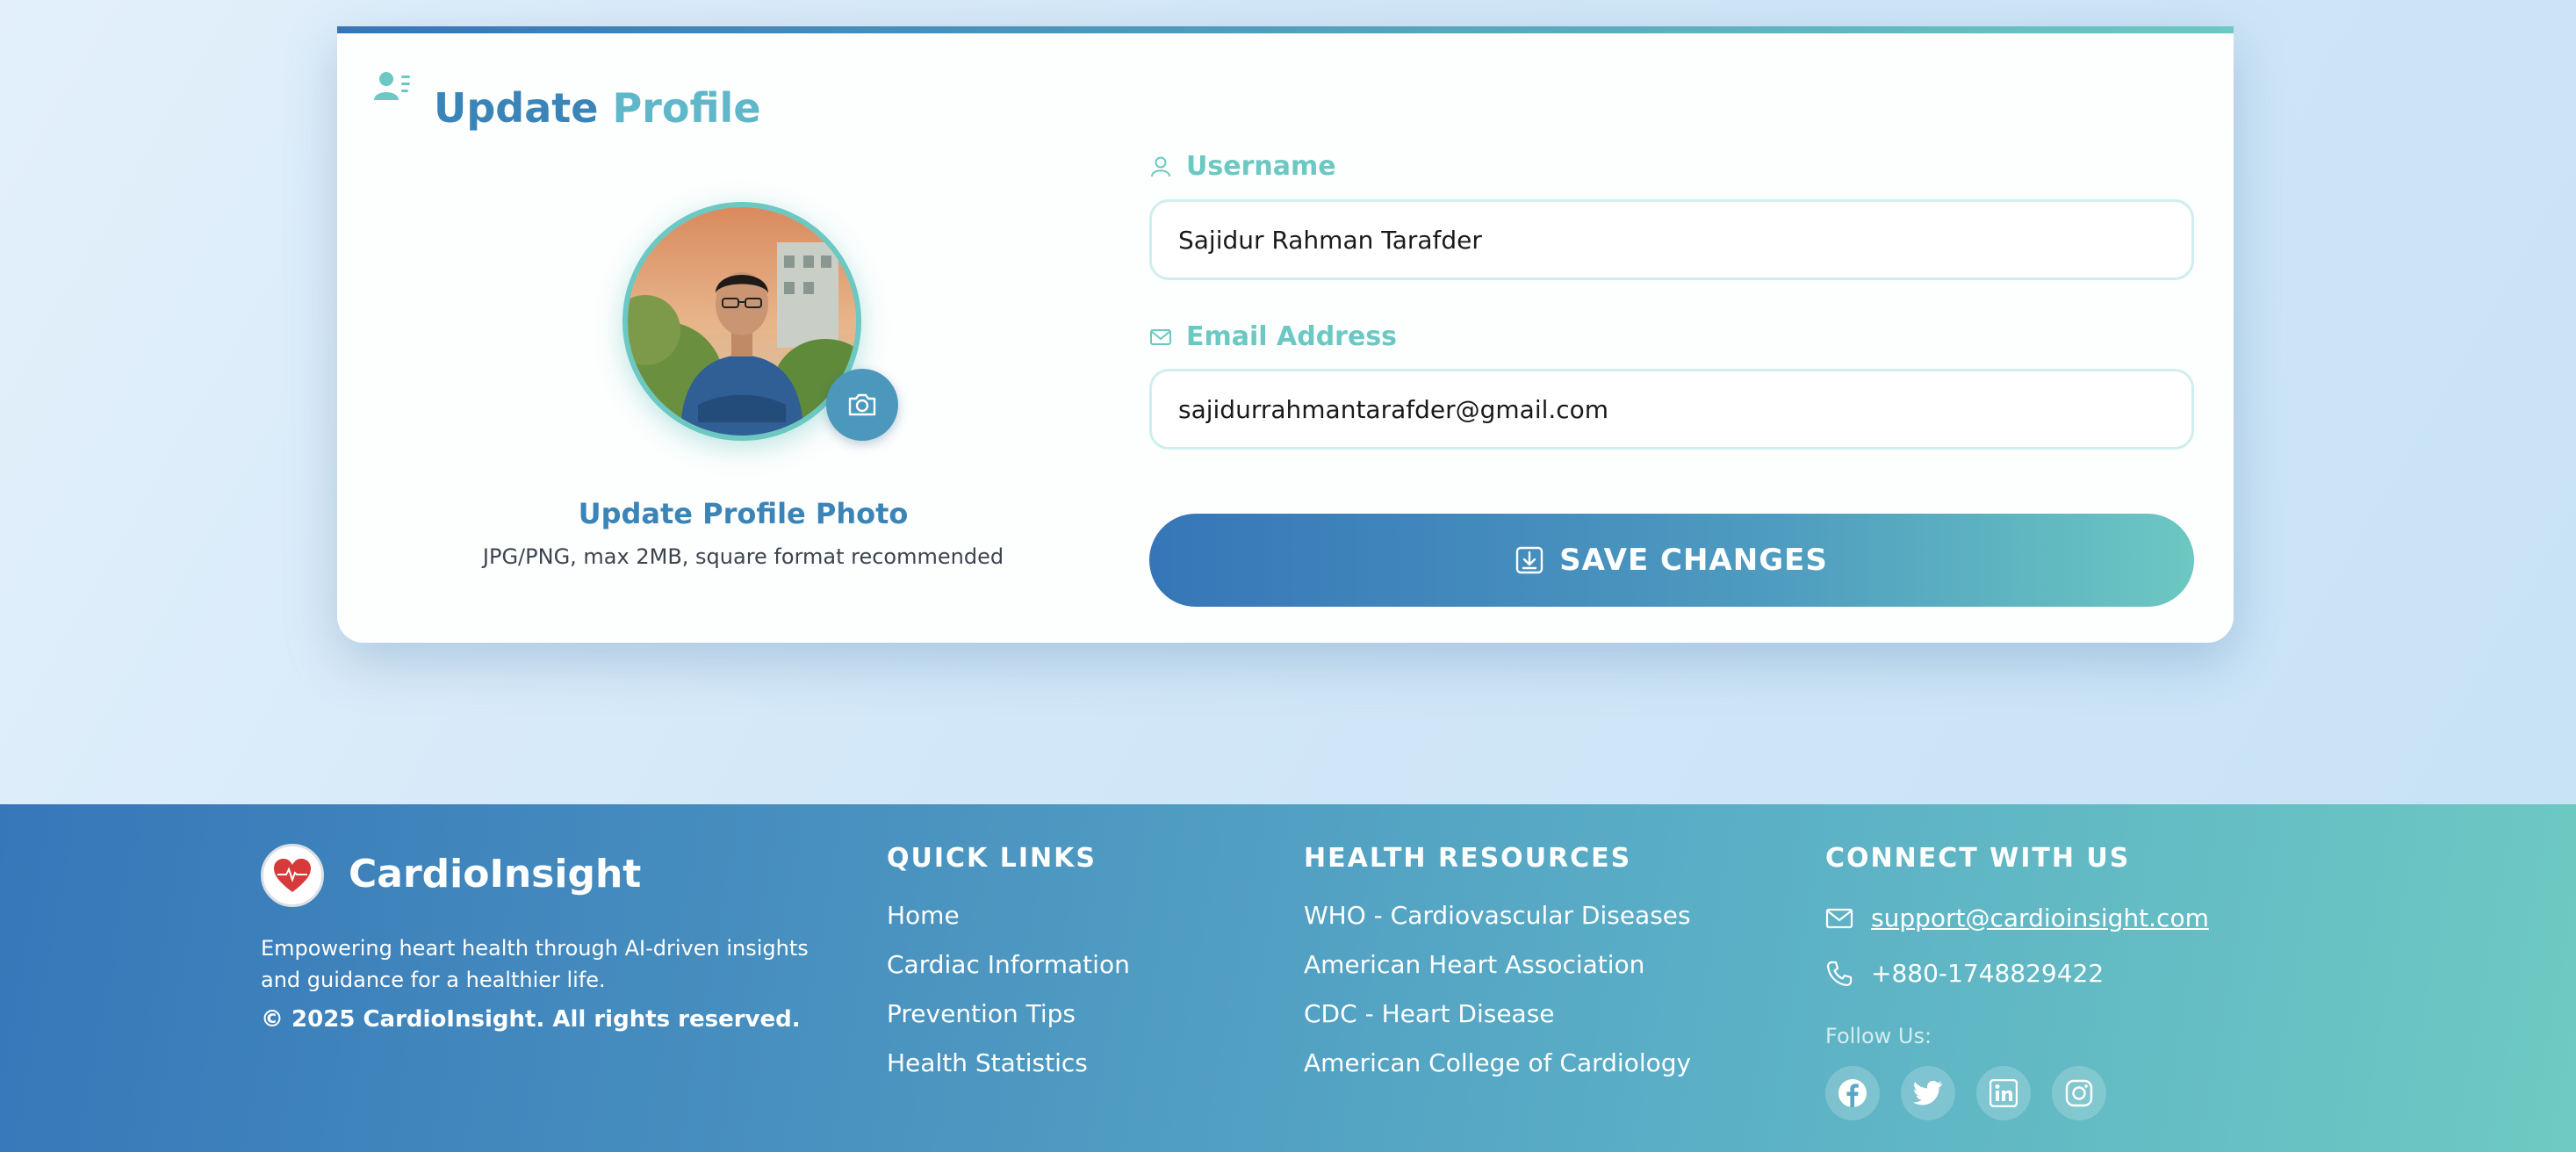 The image size is (2576, 1152). I want to click on brand-name: CardioInsight, so click(495, 874).